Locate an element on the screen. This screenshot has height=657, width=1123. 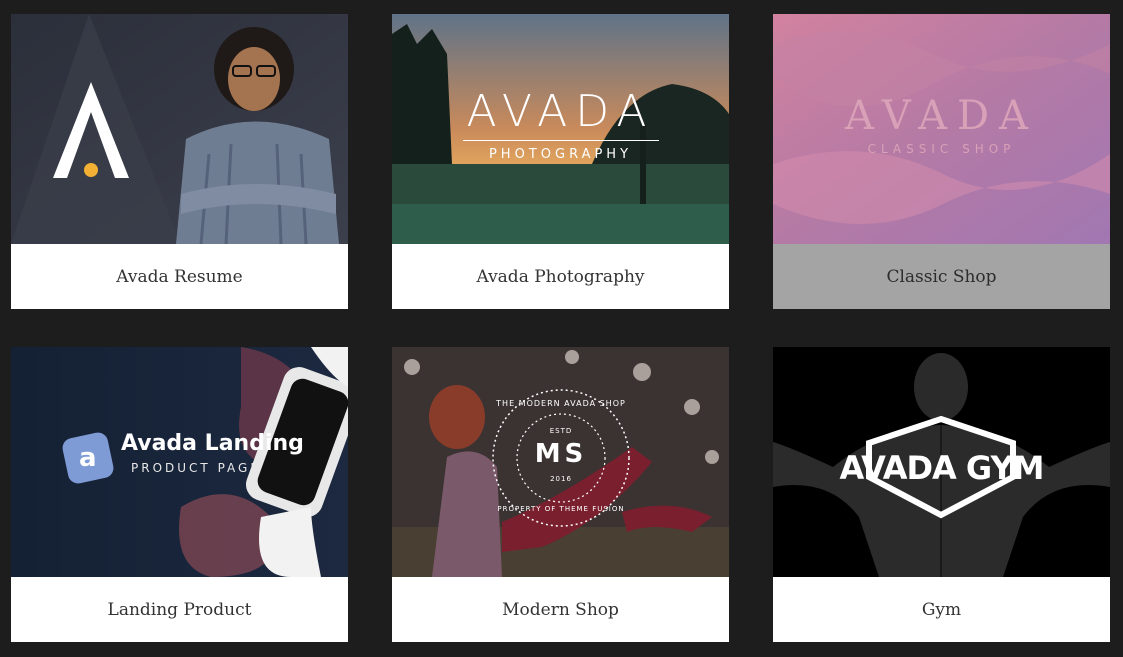
demo-title: Landing Product is located at coordinates (179, 609).